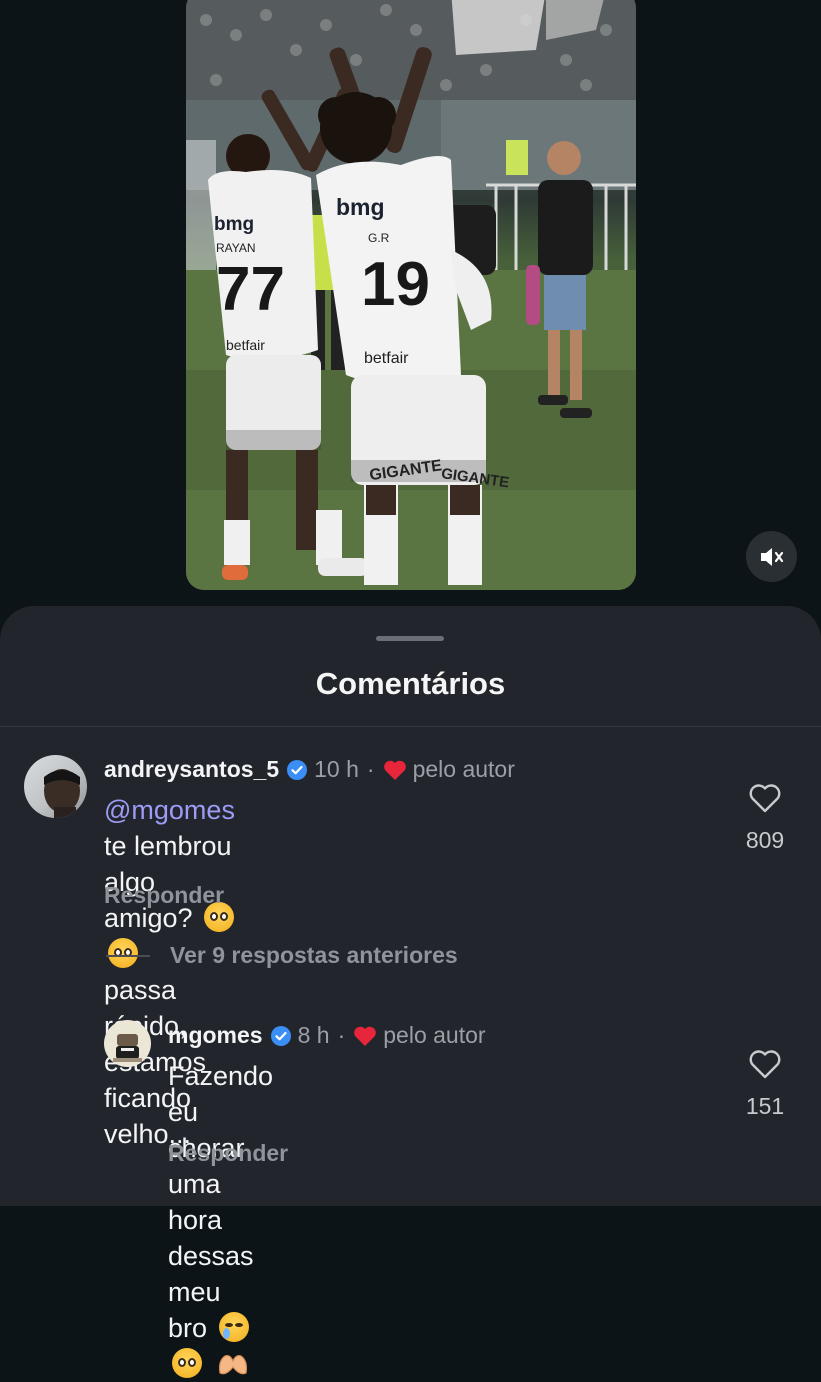 Image resolution: width=821 pixels, height=1382 pixels. Describe the element at coordinates (410, 683) in the screenshot. I see `sheet-title: Comentários` at that location.